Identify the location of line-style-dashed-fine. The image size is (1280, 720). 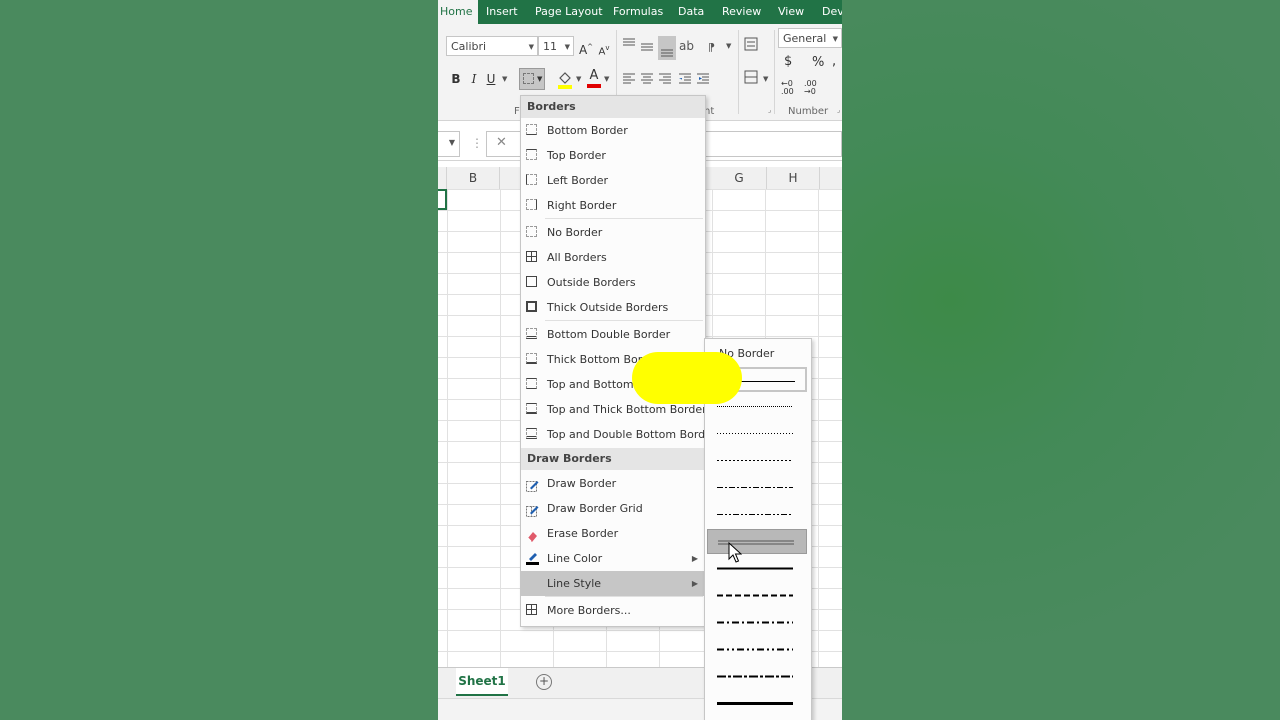
(757, 460).